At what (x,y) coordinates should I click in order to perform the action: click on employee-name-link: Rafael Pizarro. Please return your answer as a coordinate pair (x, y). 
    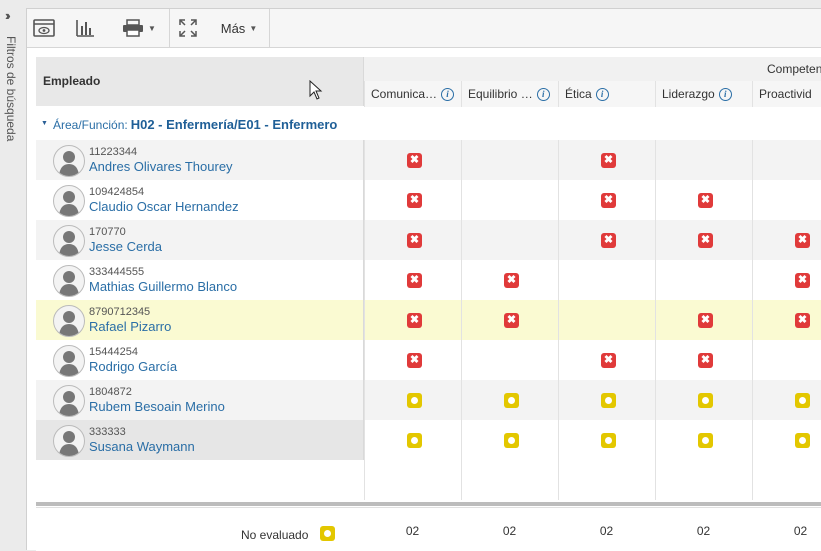
    Looking at the image, I should click on (130, 326).